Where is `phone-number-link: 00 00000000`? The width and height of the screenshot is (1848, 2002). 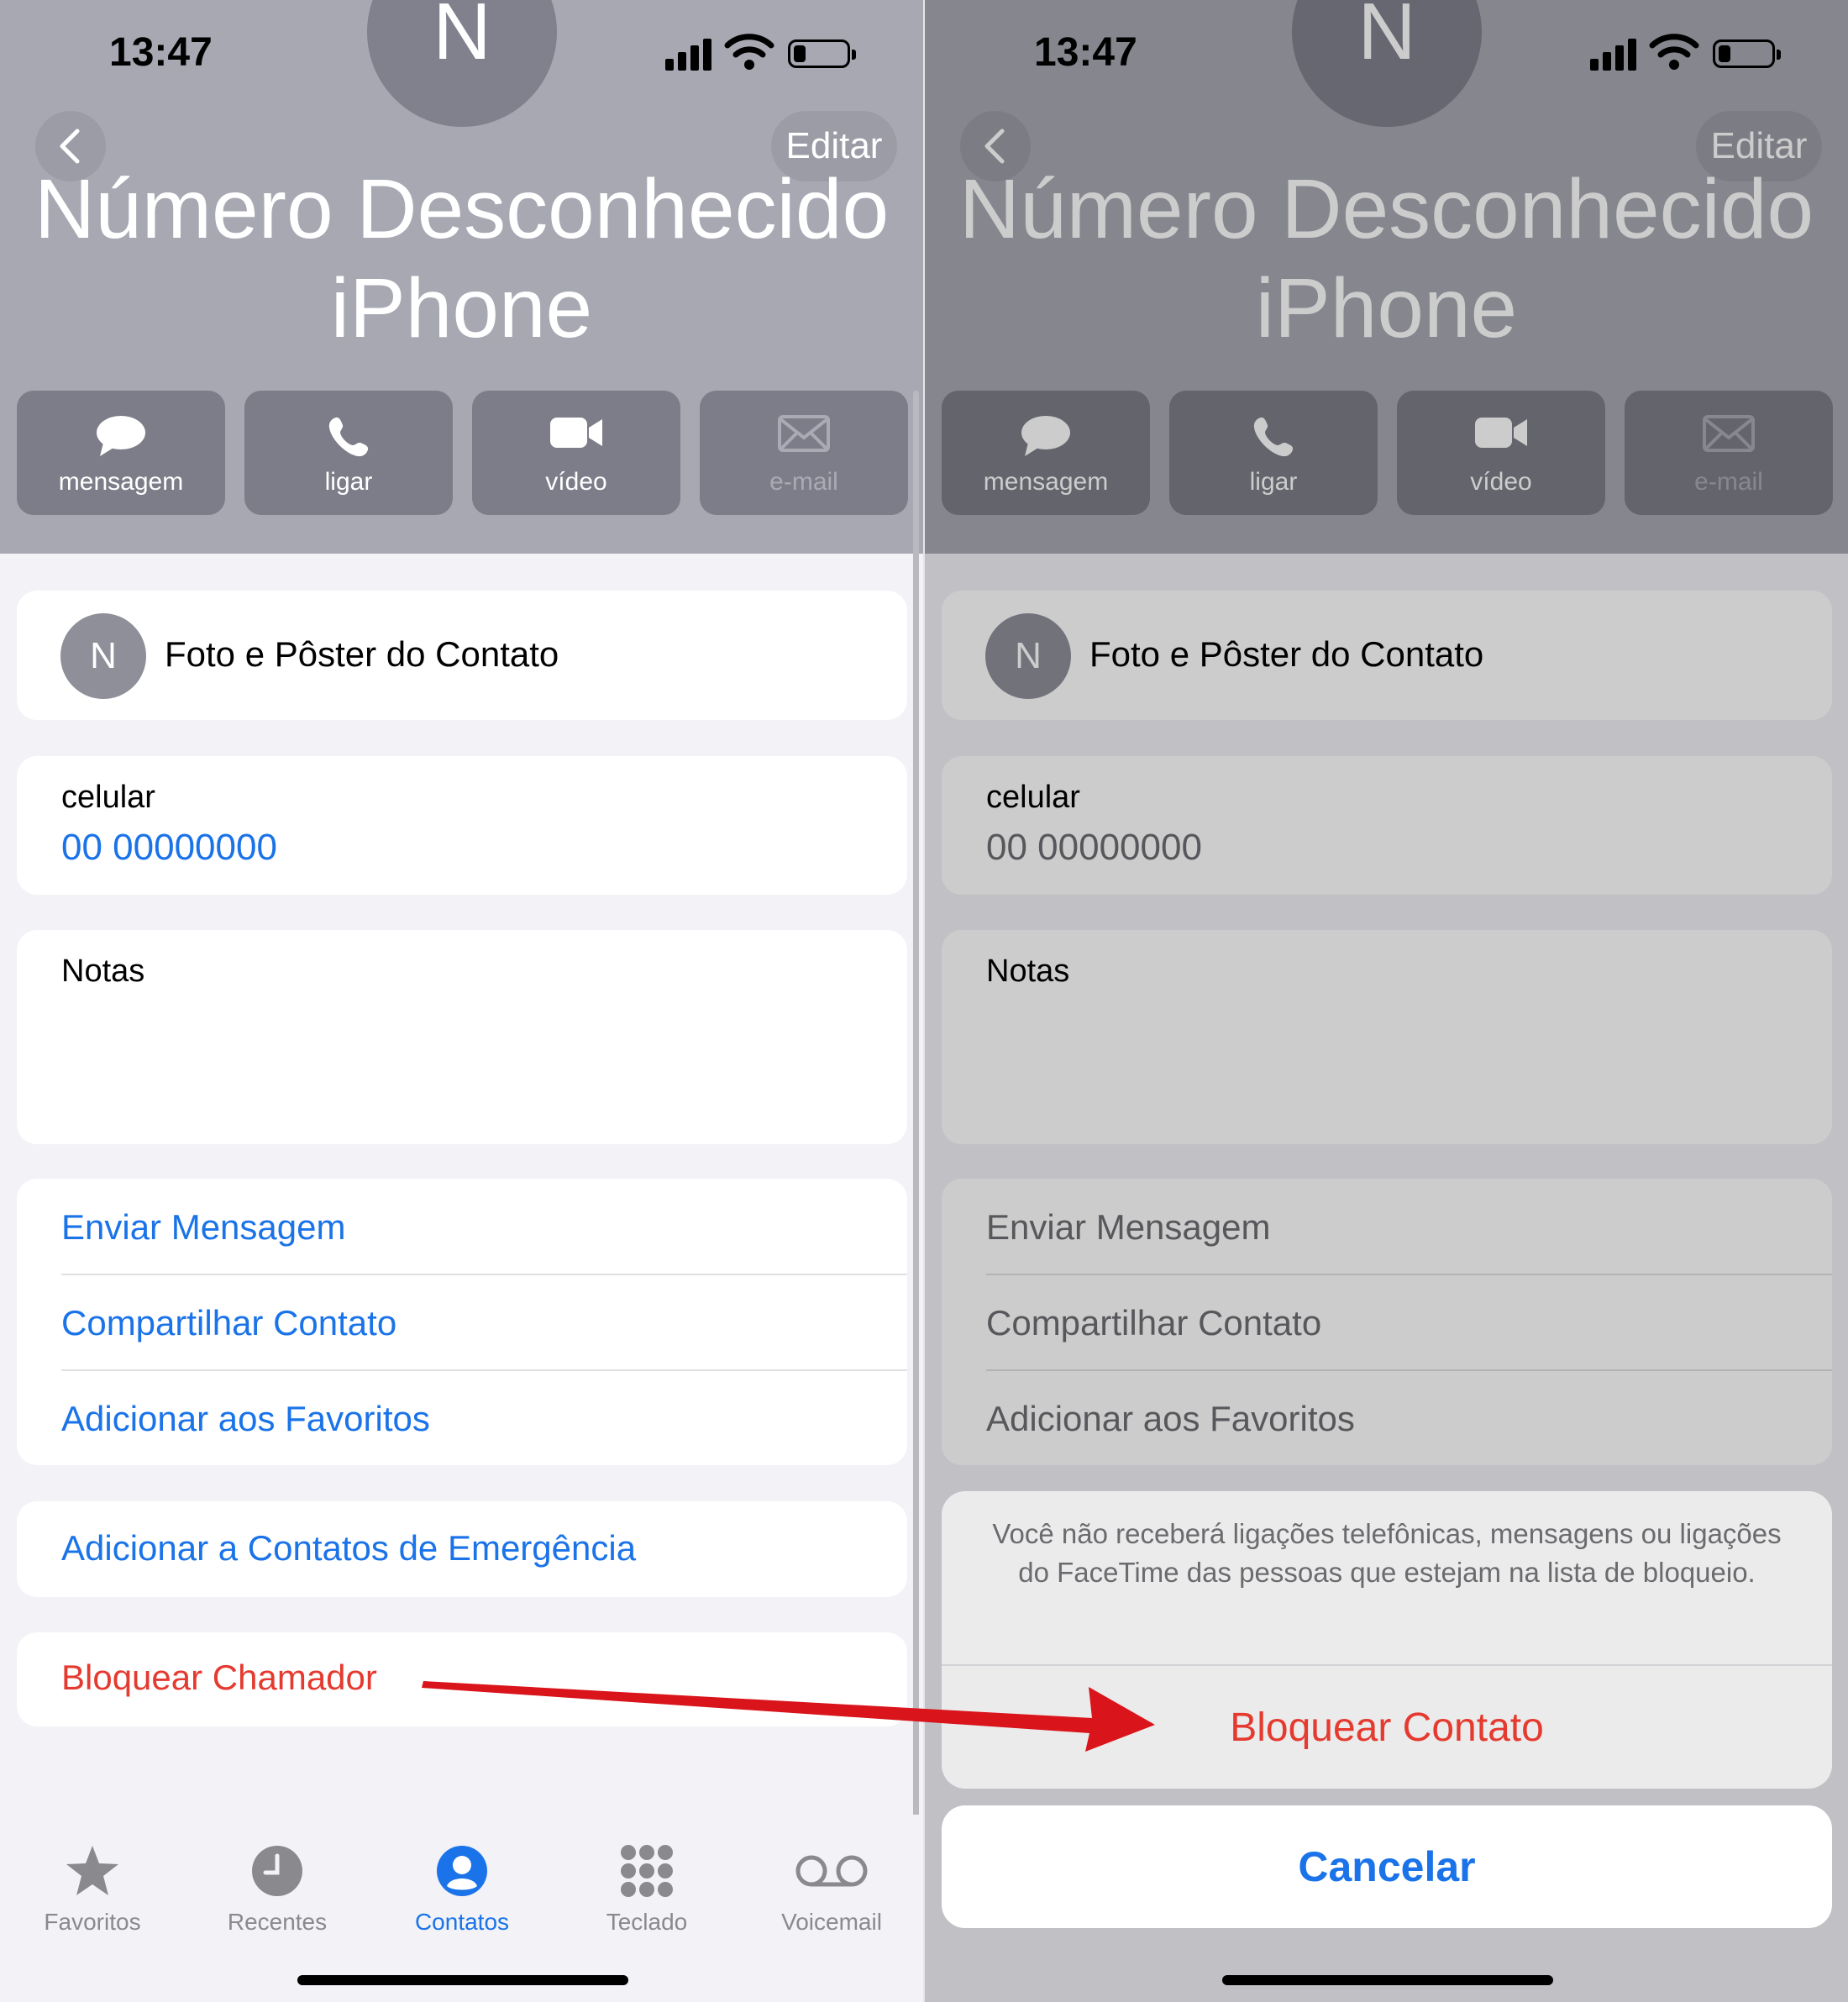
phone-number-link: 00 00000000 is located at coordinates (169, 848).